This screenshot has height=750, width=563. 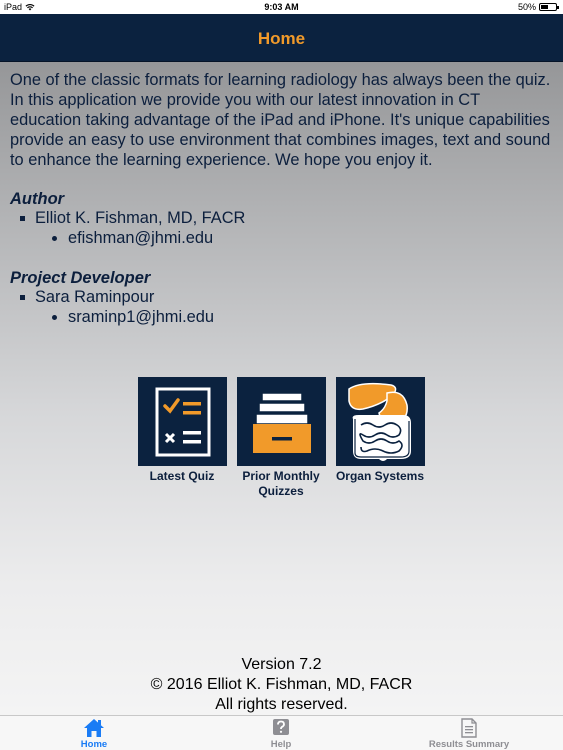 I want to click on tab-help: Help, so click(x=281, y=734).